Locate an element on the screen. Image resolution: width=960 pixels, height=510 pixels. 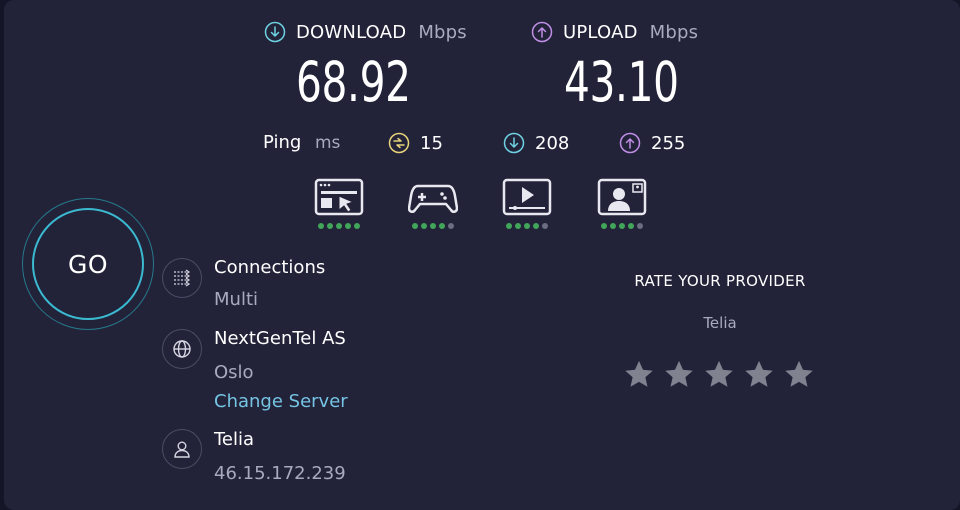
ping-download-value: 208 is located at coordinates (552, 143).